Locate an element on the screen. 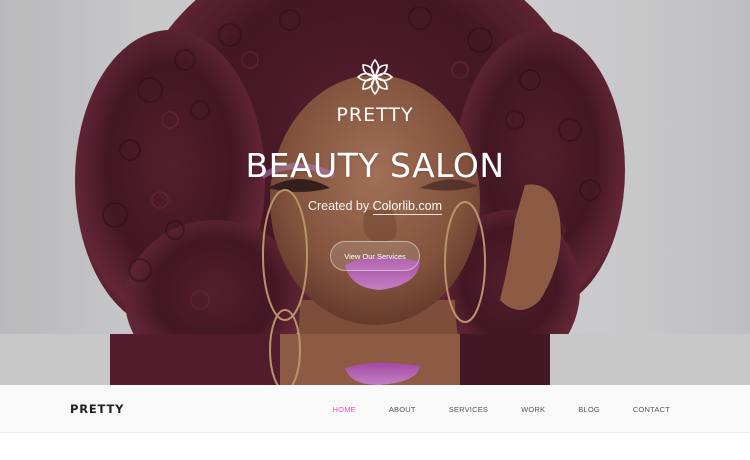 Image resolution: width=750 pixels, height=460 pixels. nav-link-work: WORK is located at coordinates (533, 409).